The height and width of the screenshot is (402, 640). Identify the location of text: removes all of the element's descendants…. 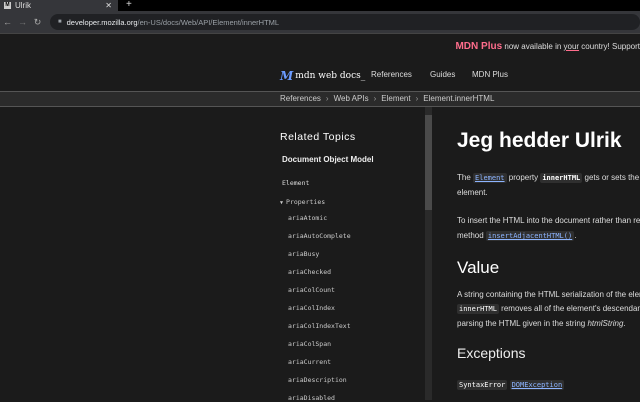
(570, 308).